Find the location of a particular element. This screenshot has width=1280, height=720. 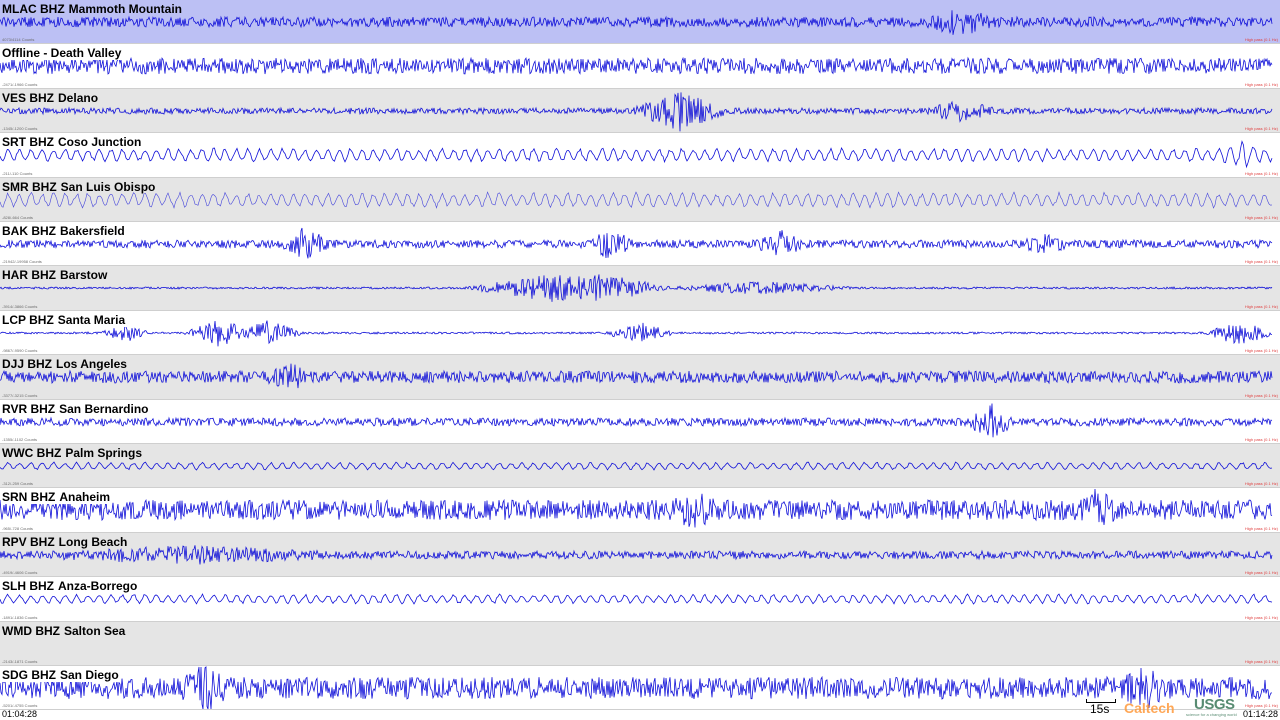

station-label: BAK BHZ Bakersfield is located at coordinates (64, 231).